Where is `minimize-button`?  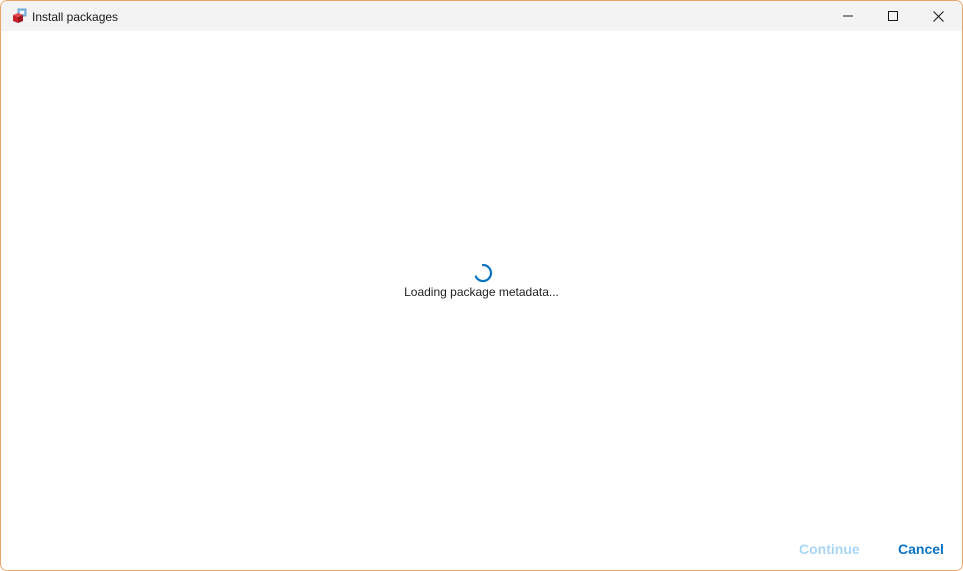
minimize-button is located at coordinates (848, 16).